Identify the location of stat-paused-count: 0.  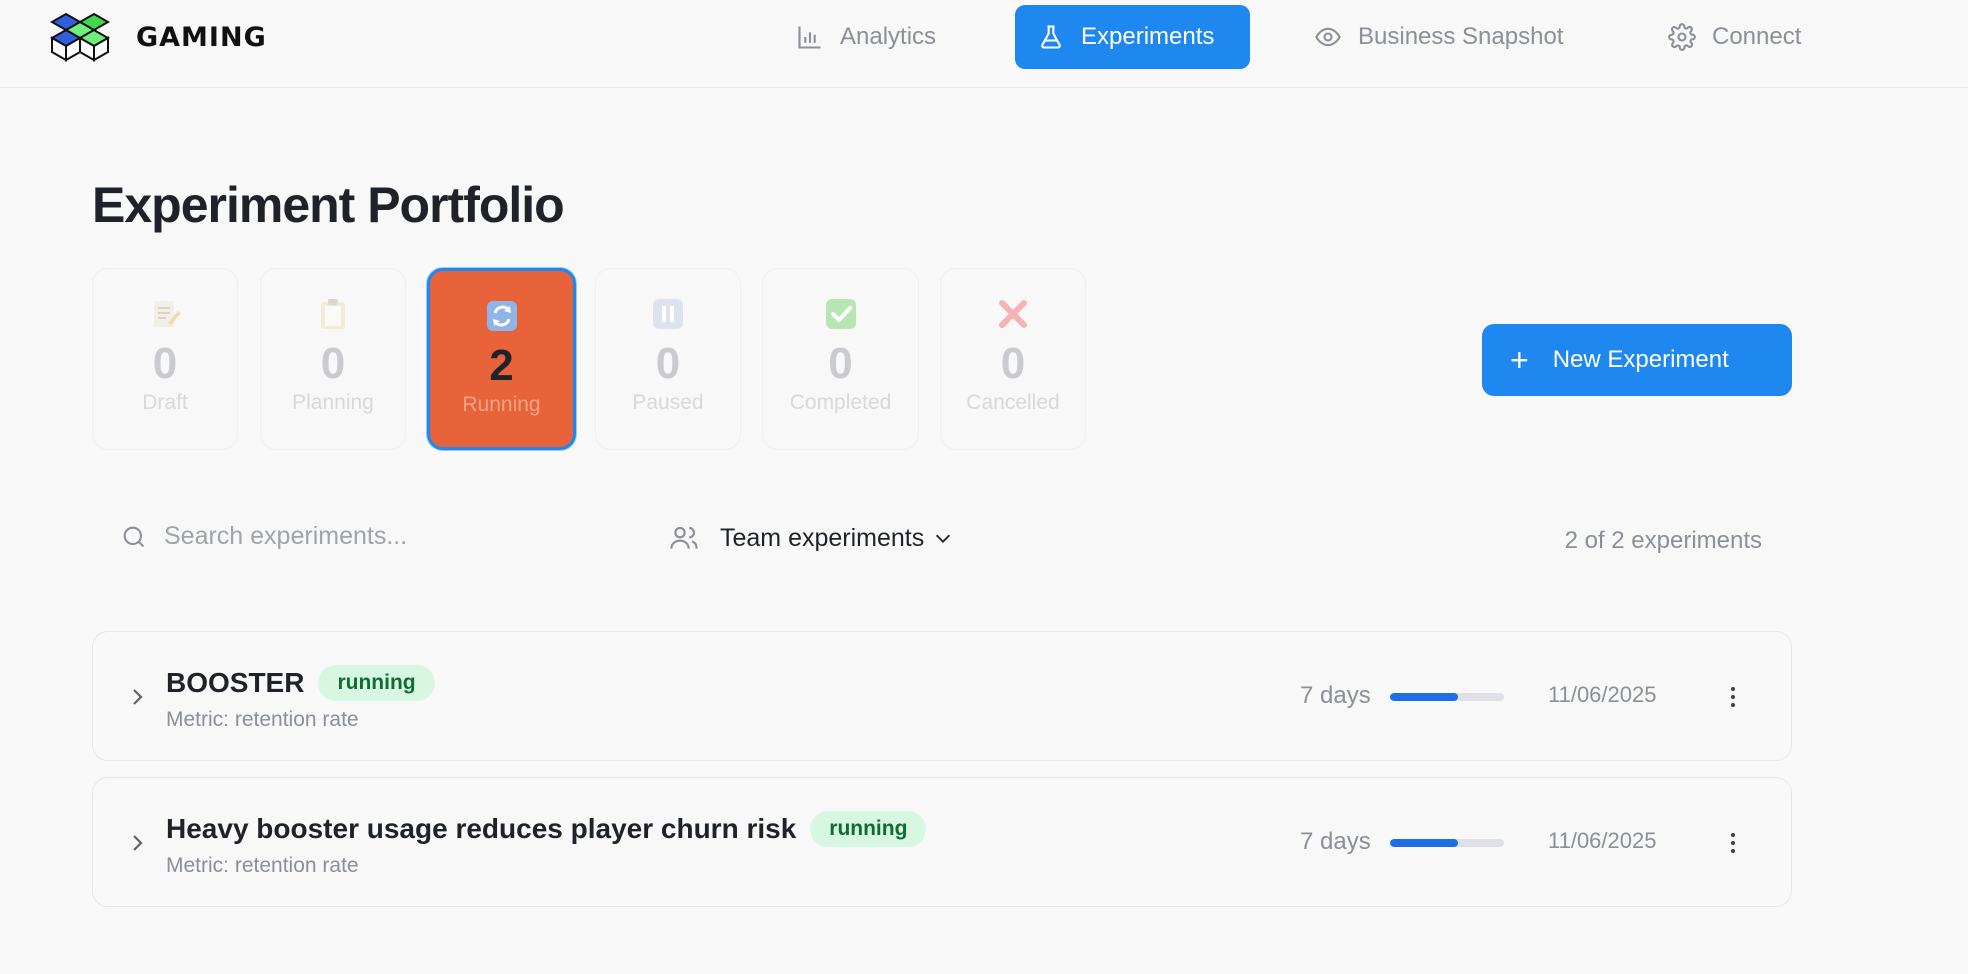
(668, 363).